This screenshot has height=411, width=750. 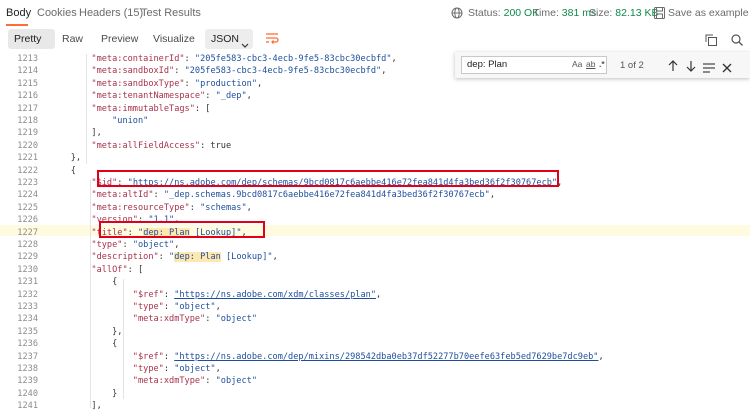 What do you see at coordinates (328, 178) in the screenshot?
I see `annotation-box-id` at bounding box center [328, 178].